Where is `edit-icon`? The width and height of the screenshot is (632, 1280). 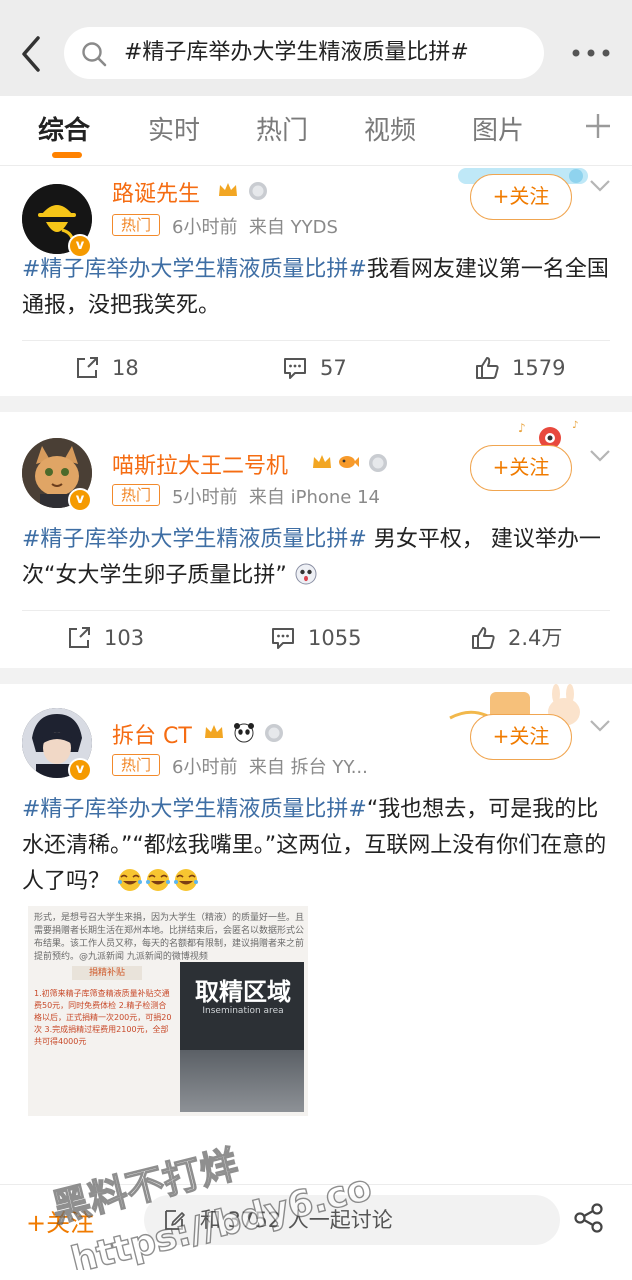 edit-icon is located at coordinates (175, 1220).